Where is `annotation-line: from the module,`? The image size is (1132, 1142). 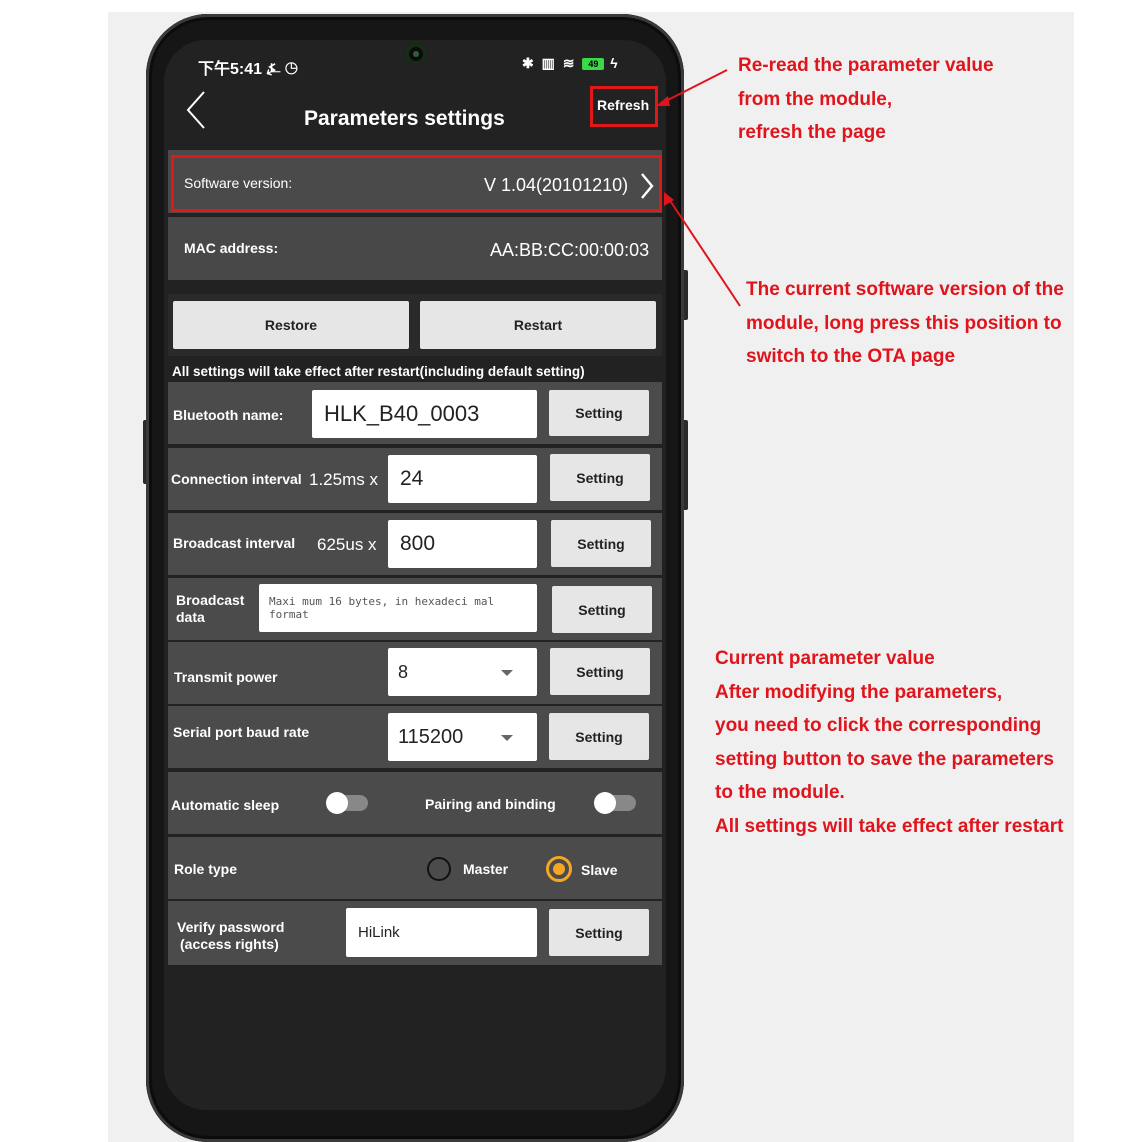 annotation-line: from the module, is located at coordinates (815, 99).